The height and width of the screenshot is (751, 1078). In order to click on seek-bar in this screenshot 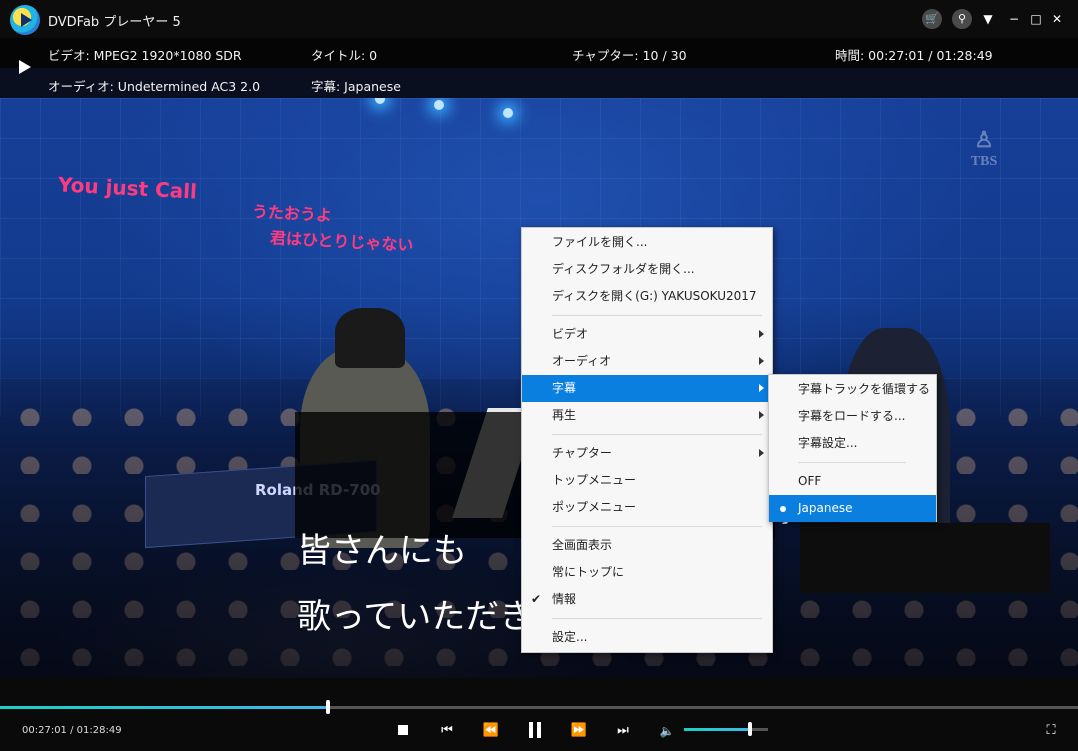, I will do `click(539, 707)`.